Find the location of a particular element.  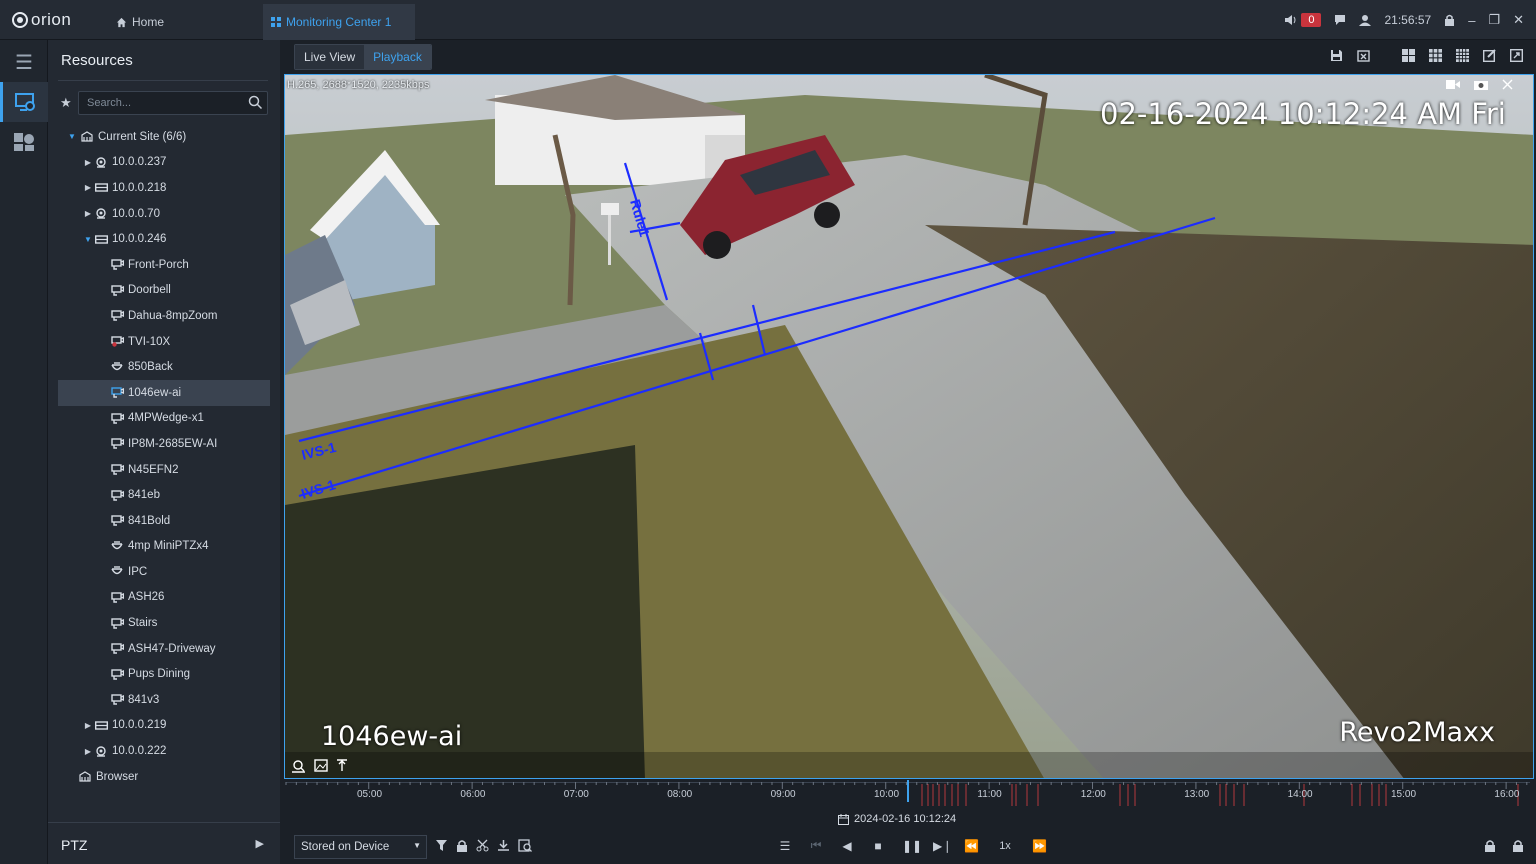

tree-item-camera: IPC is located at coordinates (164, 572).